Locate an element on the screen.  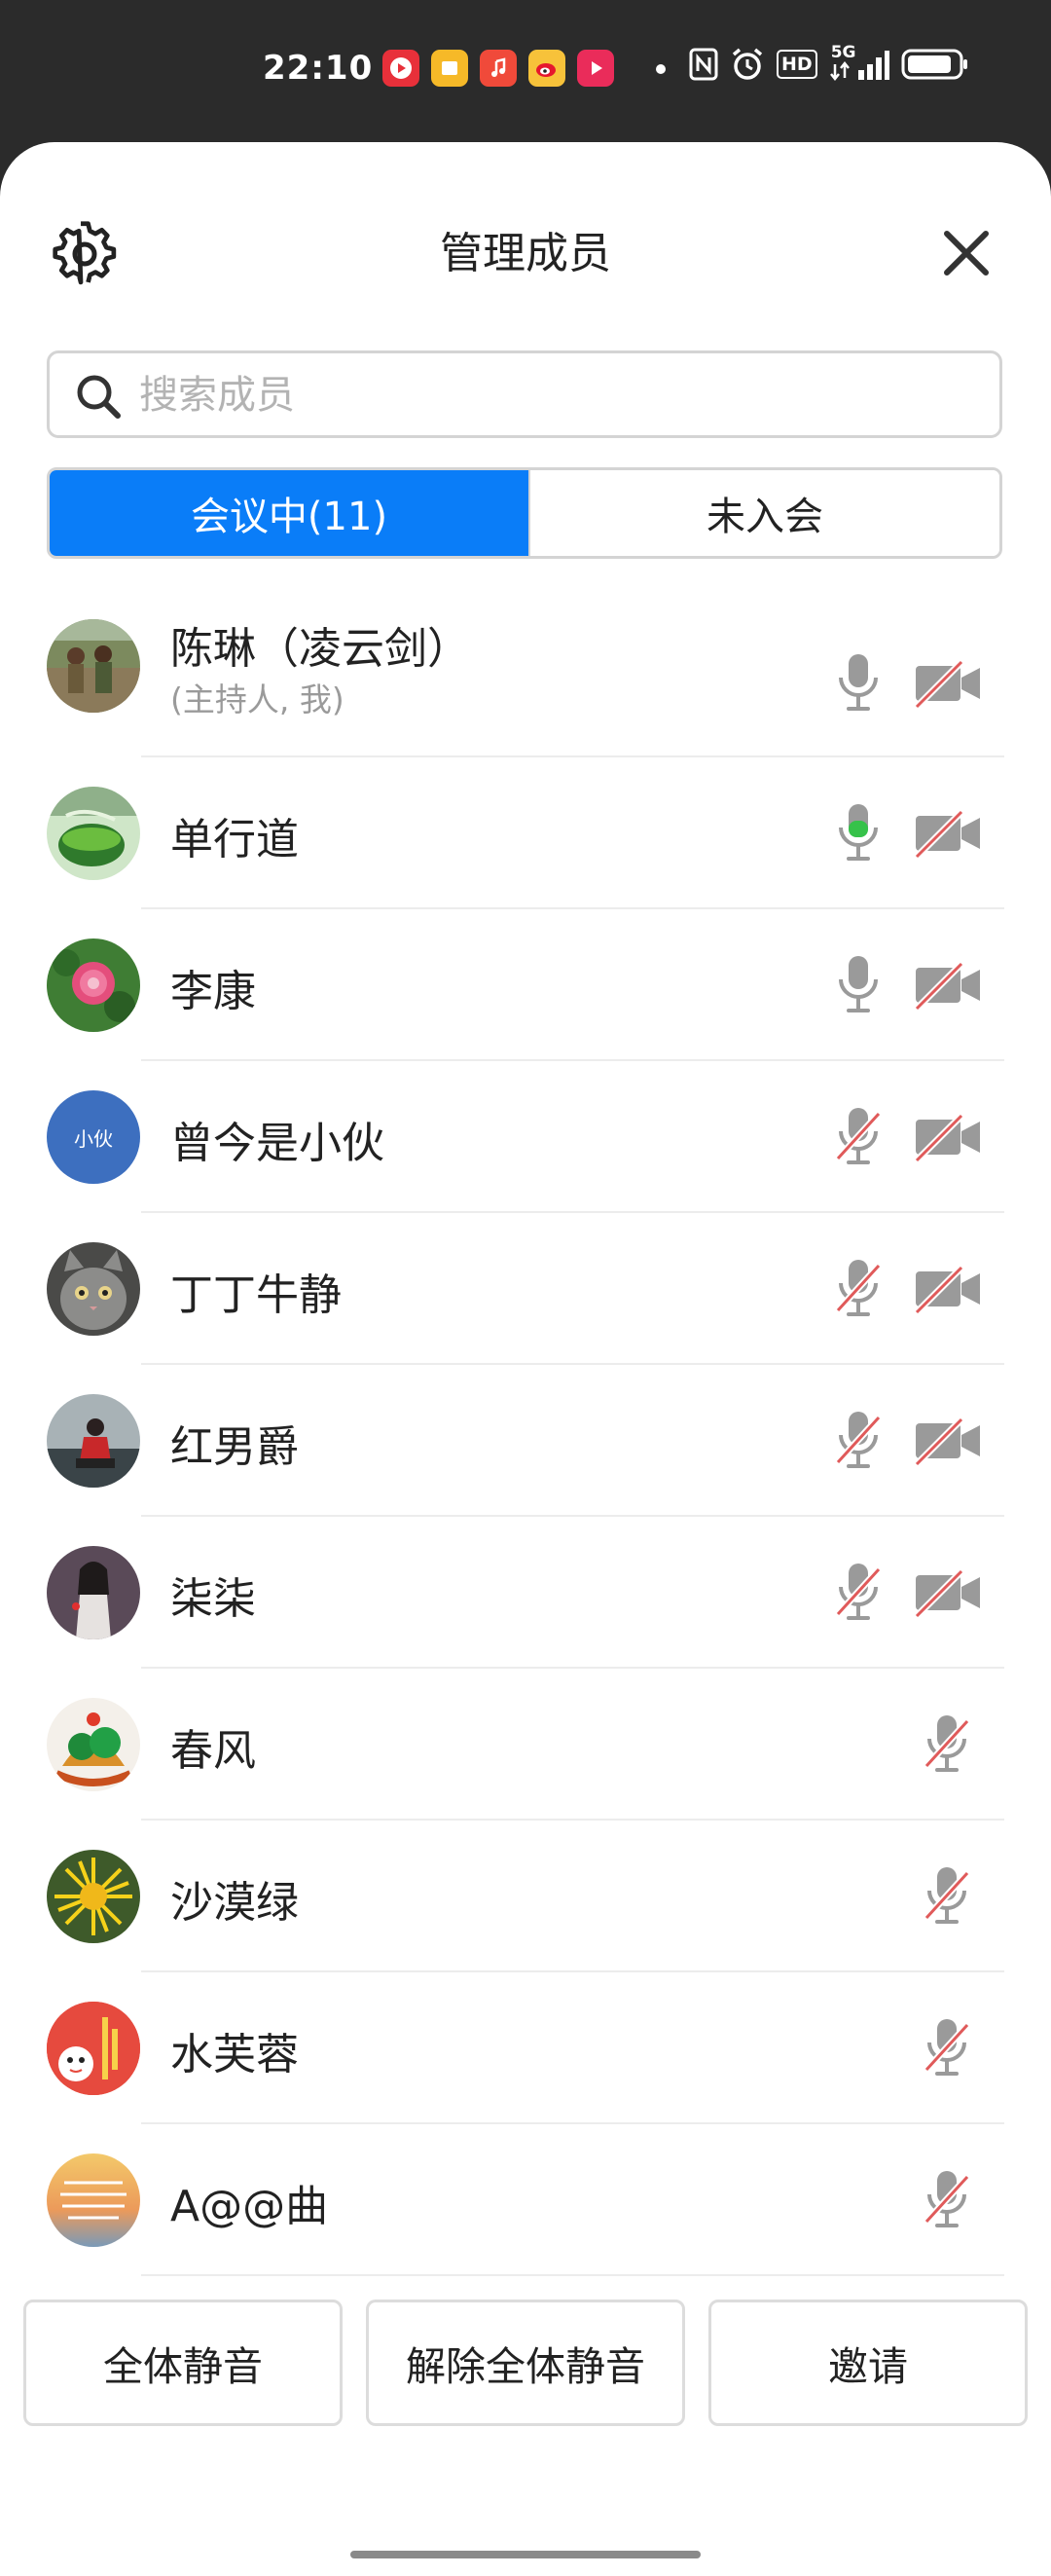
member-row: 红男爵 is located at coordinates (525, 1441).